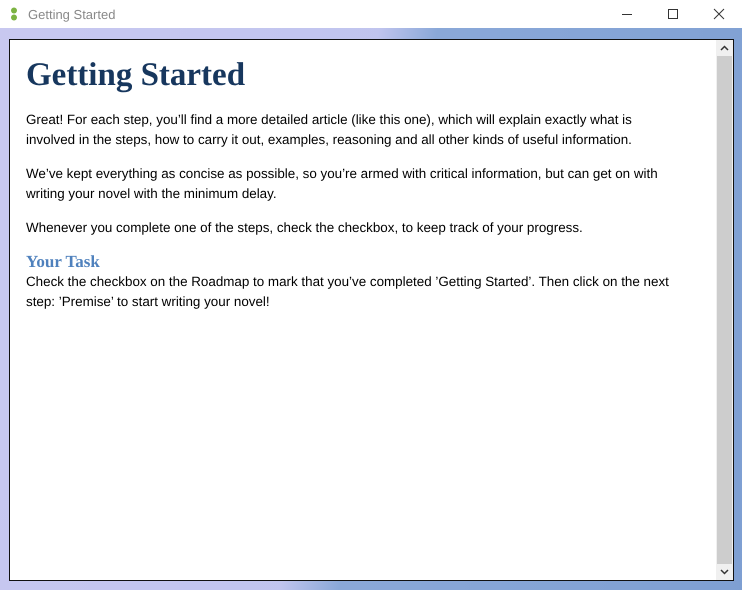 This screenshot has width=742, height=590. Describe the element at coordinates (72, 14) in the screenshot. I see `window-title: Getting Started` at that location.